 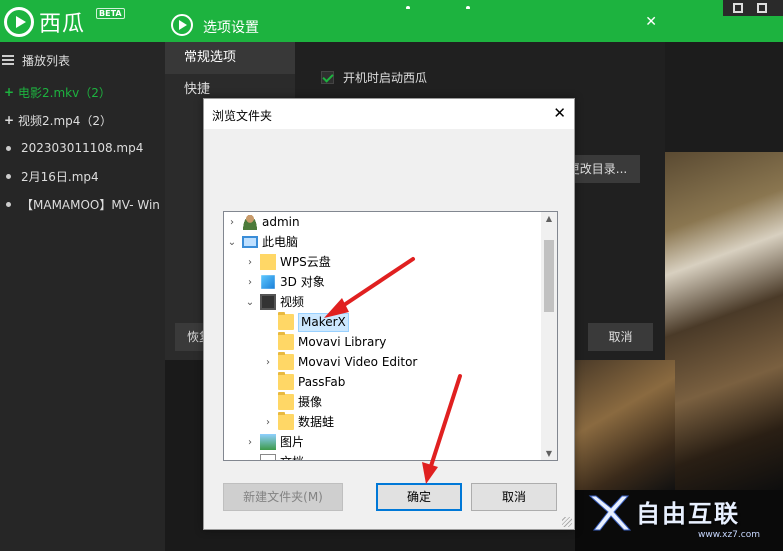 I want to click on options-title-bar: 选项设置 ✕, so click(x=415, y=25).